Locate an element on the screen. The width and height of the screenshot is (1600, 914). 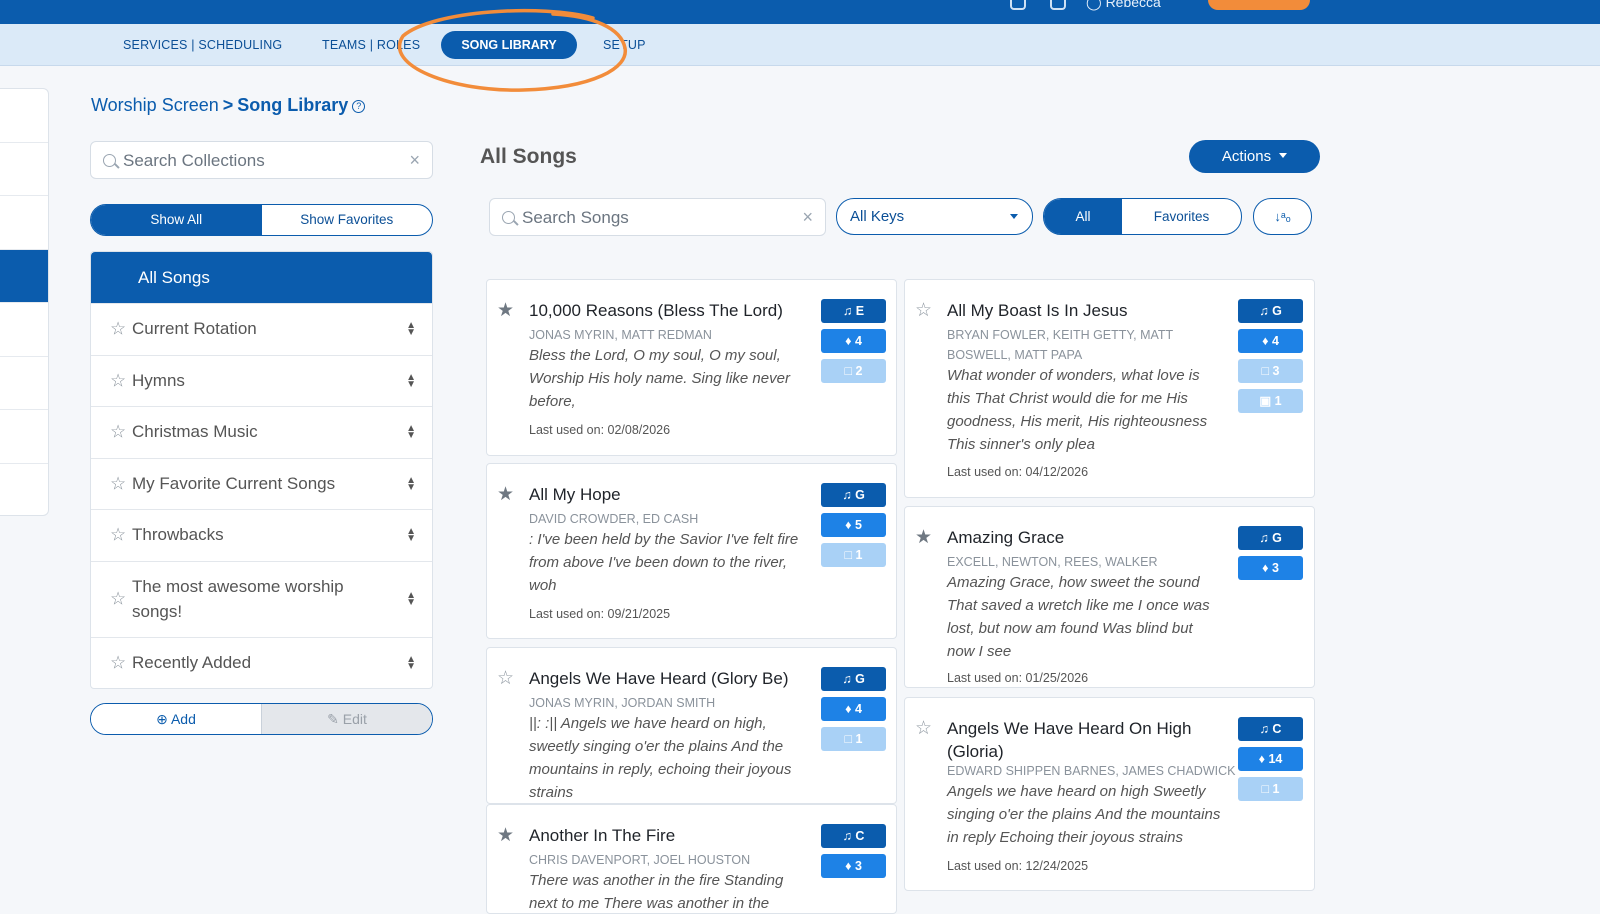
help-button is located at coordinates (1259, 5).